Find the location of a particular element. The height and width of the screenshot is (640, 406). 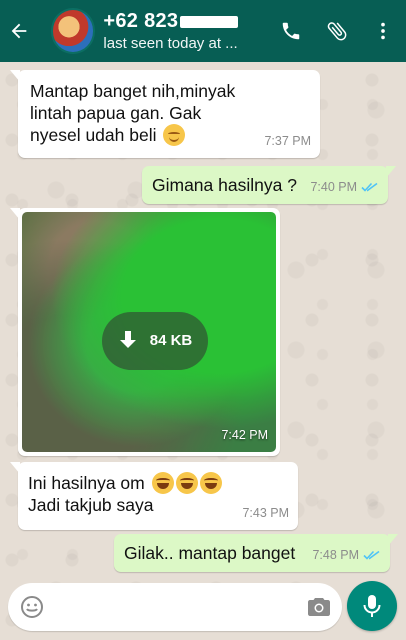

message-text: Gilak.. mantap banget is located at coordinates (210, 553).